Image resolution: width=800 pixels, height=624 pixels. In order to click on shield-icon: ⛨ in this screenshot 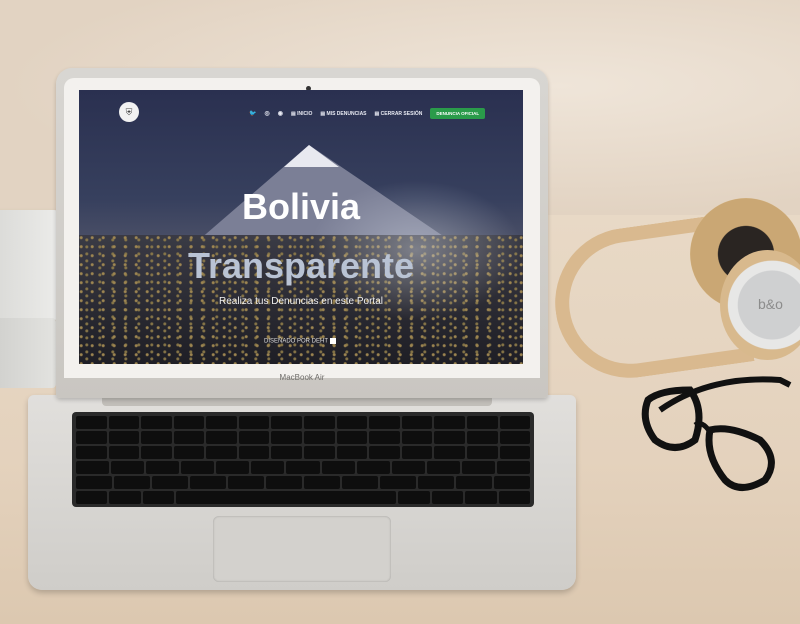, I will do `click(129, 112)`.